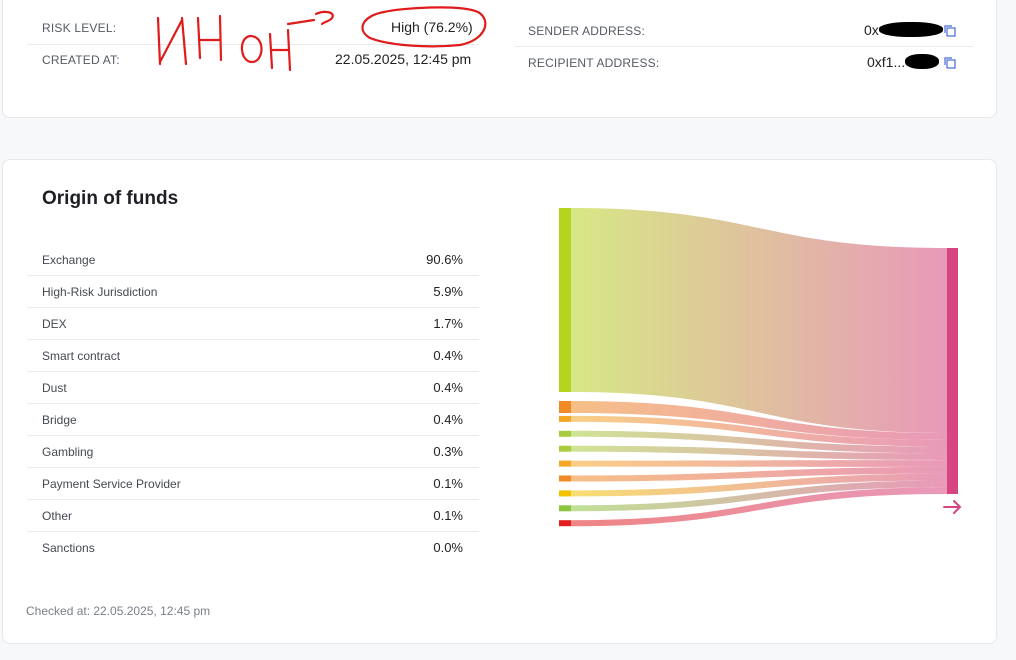  What do you see at coordinates (871, 30) in the screenshot?
I see `sender-address-value: 0x` at bounding box center [871, 30].